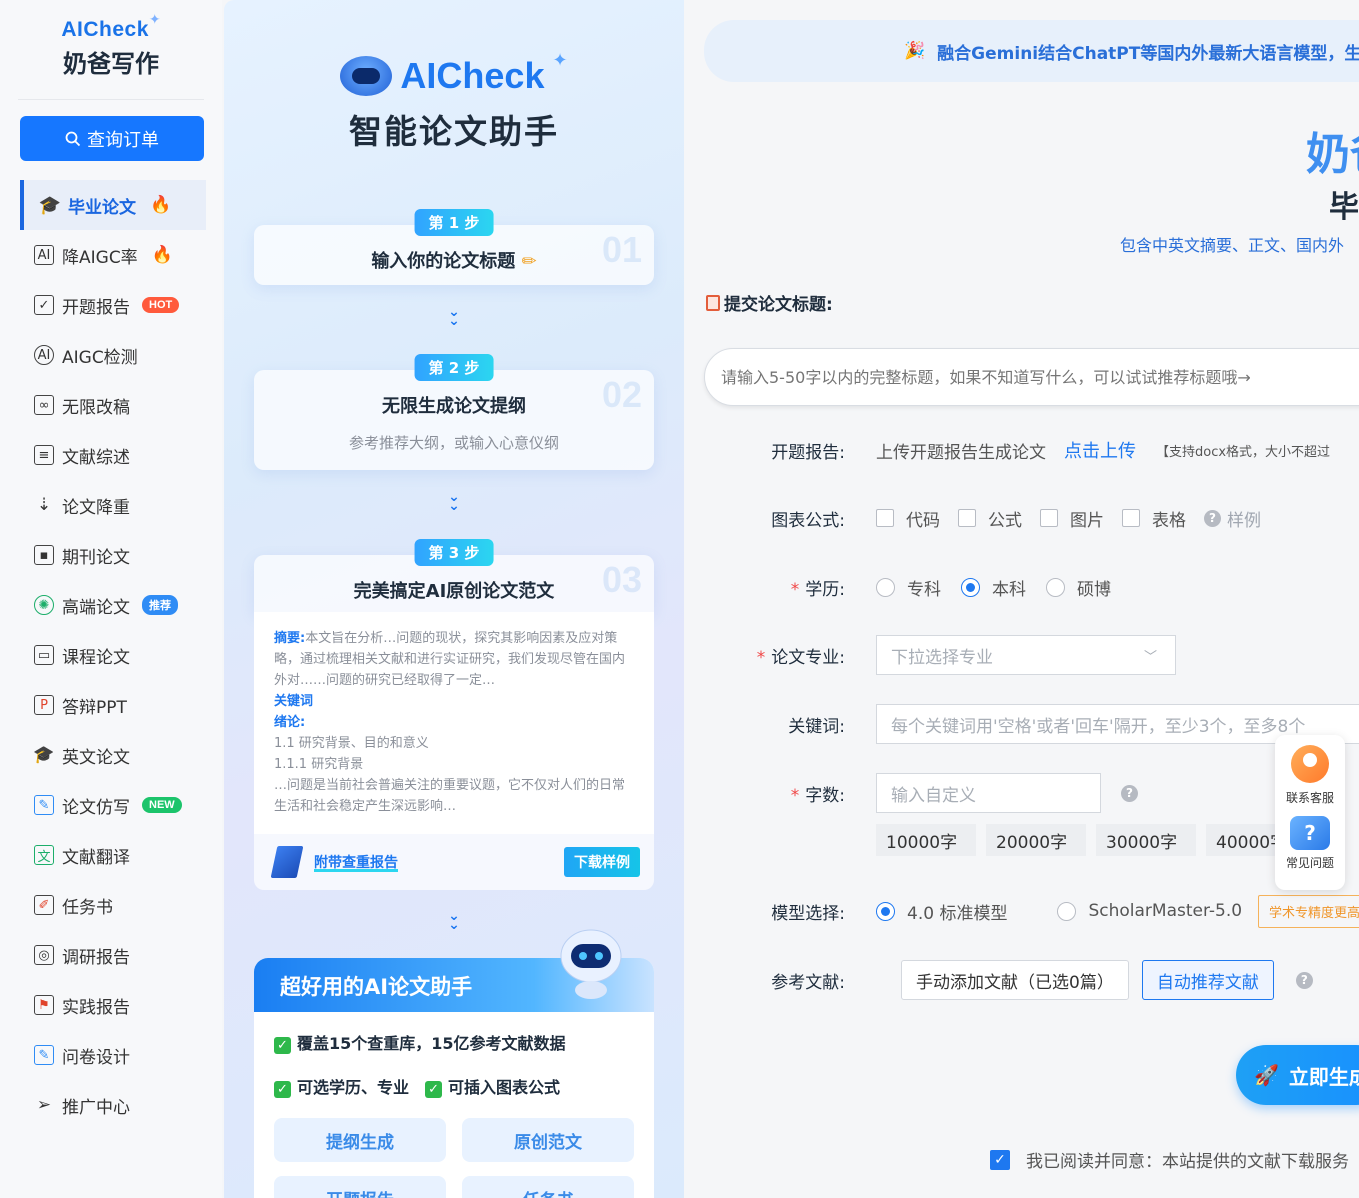 This screenshot has height=1198, width=1359. I want to click on book-icon, so click(287, 862).